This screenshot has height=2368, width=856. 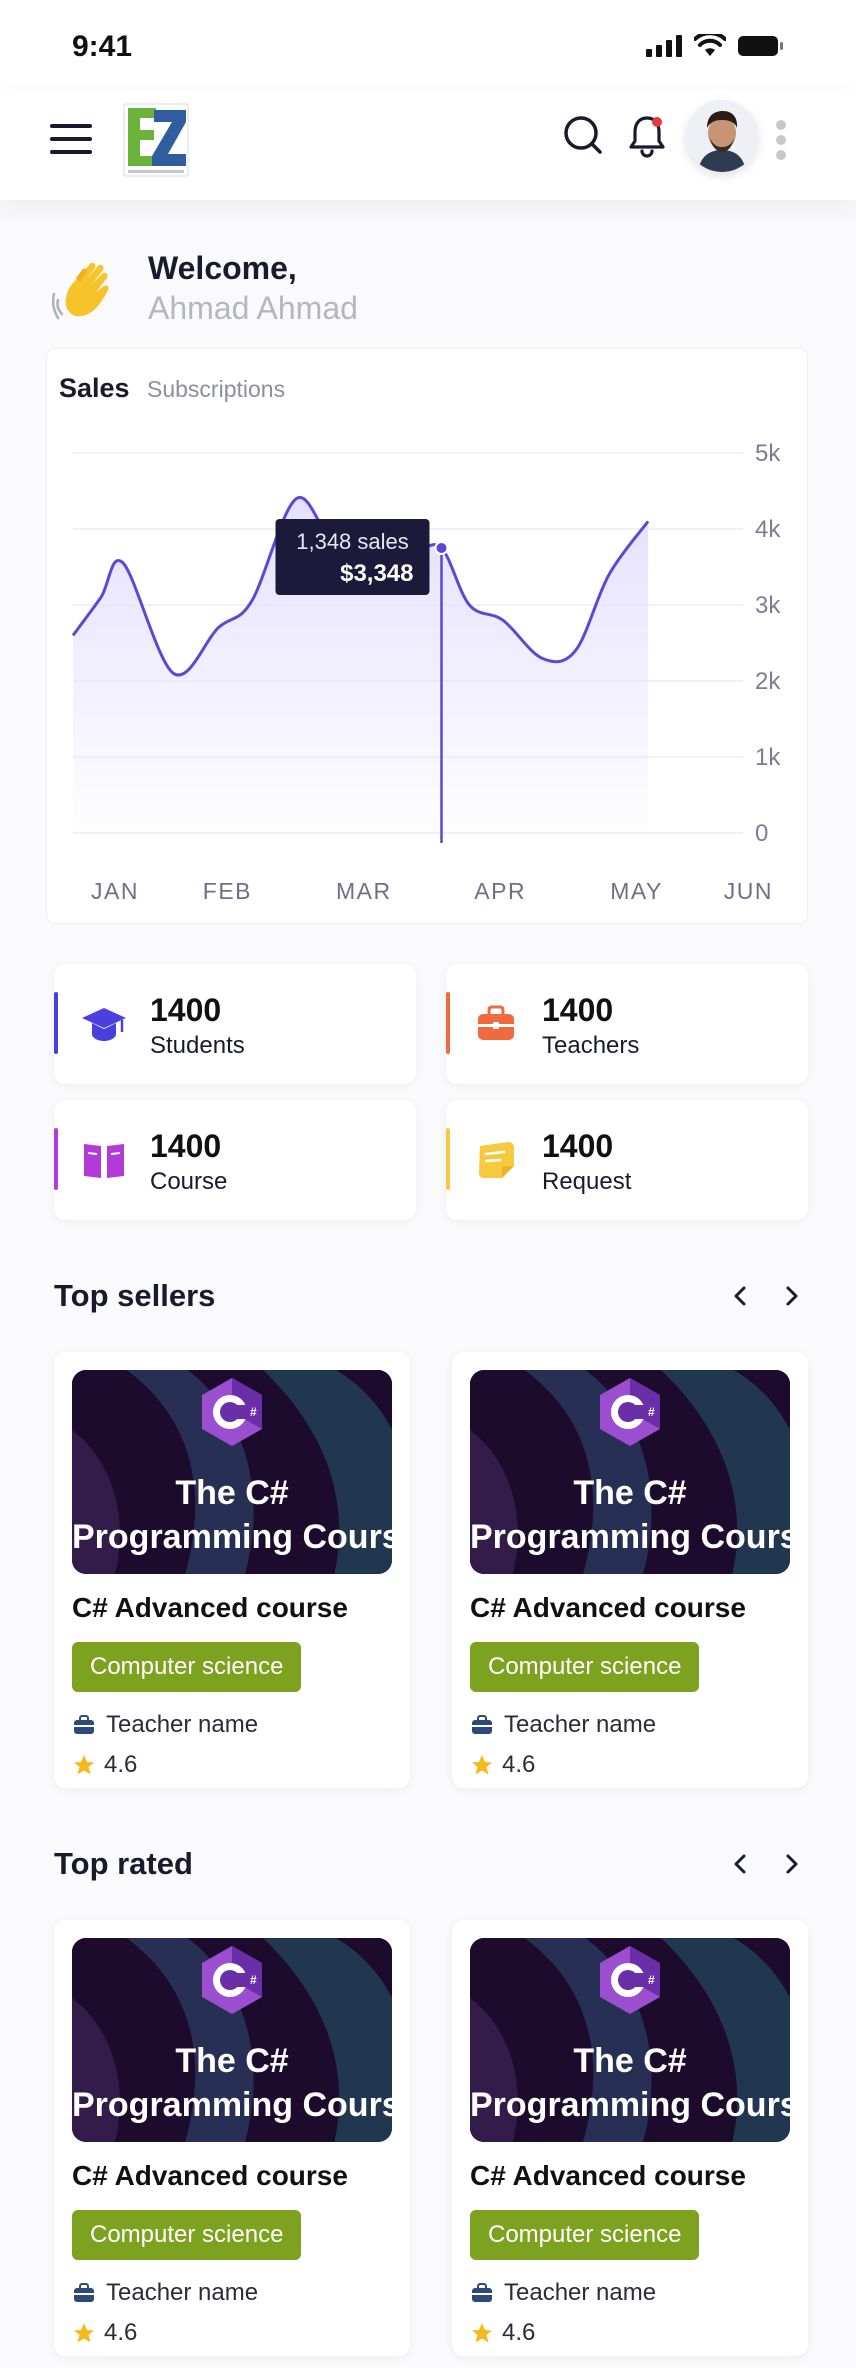 I want to click on graduation-cap-icon, so click(x=104, y=1024).